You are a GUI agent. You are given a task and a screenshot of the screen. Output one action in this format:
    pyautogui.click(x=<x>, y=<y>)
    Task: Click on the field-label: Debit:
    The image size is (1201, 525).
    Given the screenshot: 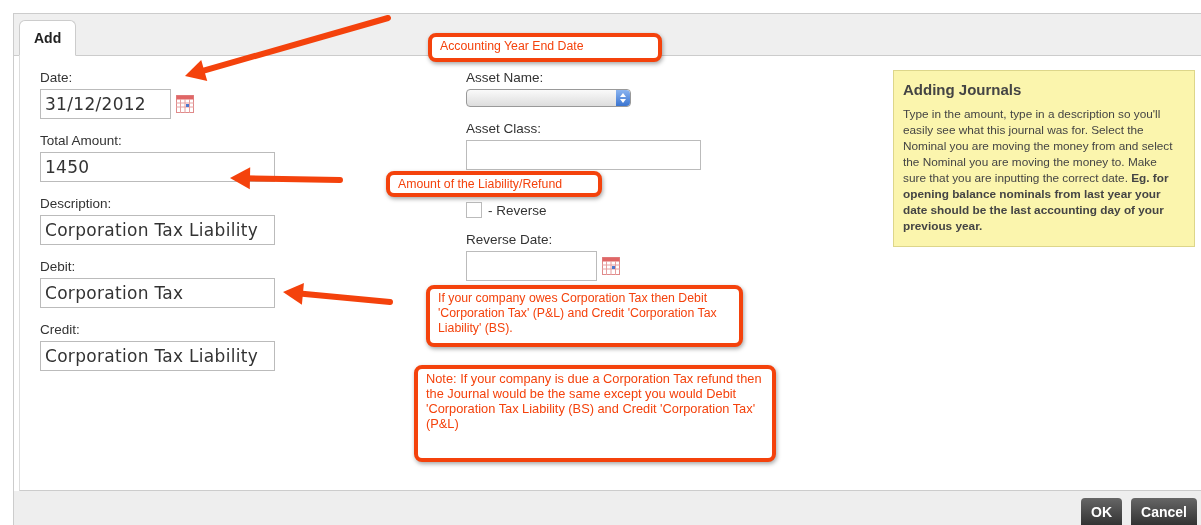 What is the action you would take?
    pyautogui.click(x=58, y=266)
    